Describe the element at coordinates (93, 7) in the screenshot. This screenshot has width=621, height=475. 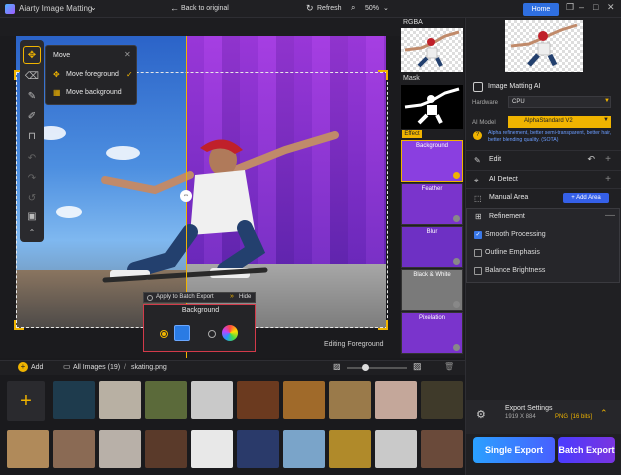
I see `app-menu-chevron-icon: ⌄` at that location.